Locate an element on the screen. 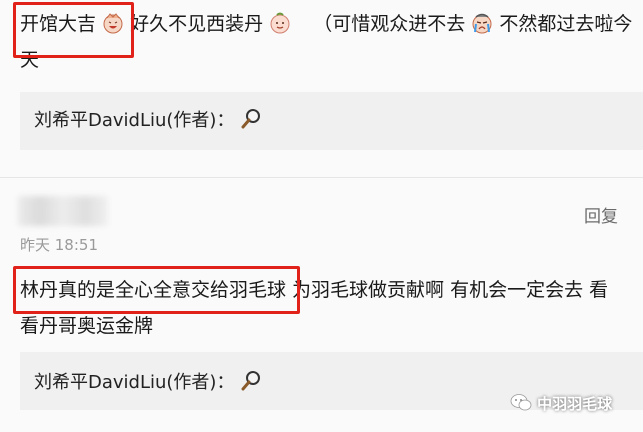 Image resolution: width=643 pixels, height=432 pixels. author-reply-1-text: 刘希平DavidLiu(作者)： is located at coordinates (134, 120).